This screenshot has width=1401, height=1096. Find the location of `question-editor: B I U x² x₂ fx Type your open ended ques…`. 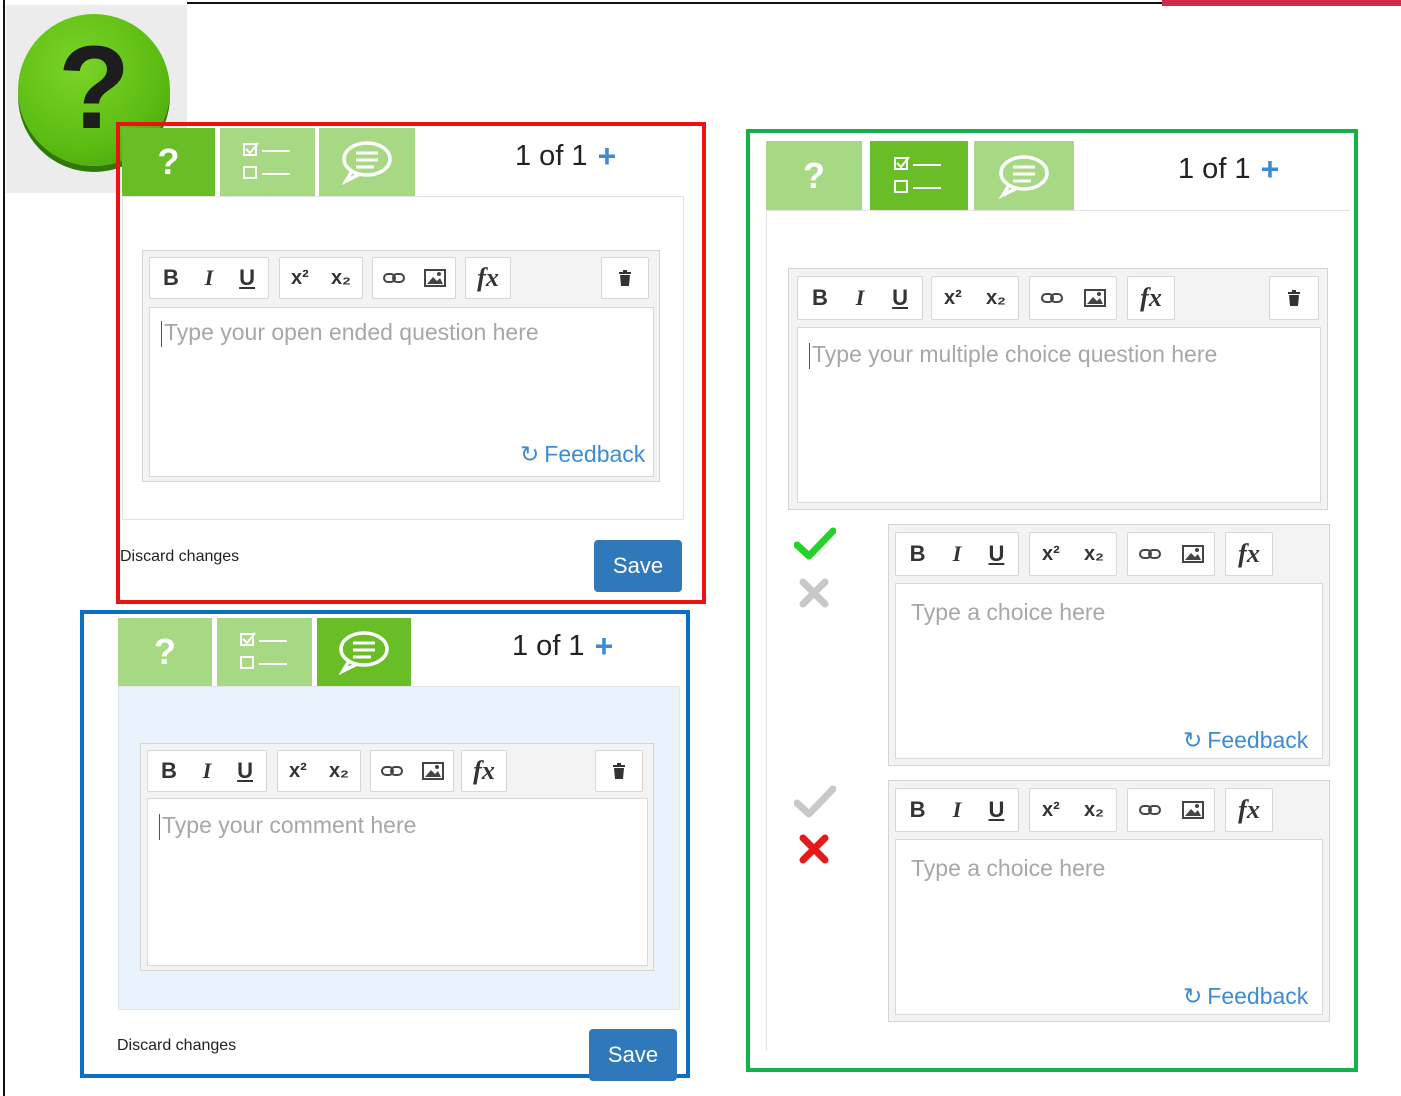

question-editor: B I U x² x₂ fx Type your open ended ques… is located at coordinates (401, 366).